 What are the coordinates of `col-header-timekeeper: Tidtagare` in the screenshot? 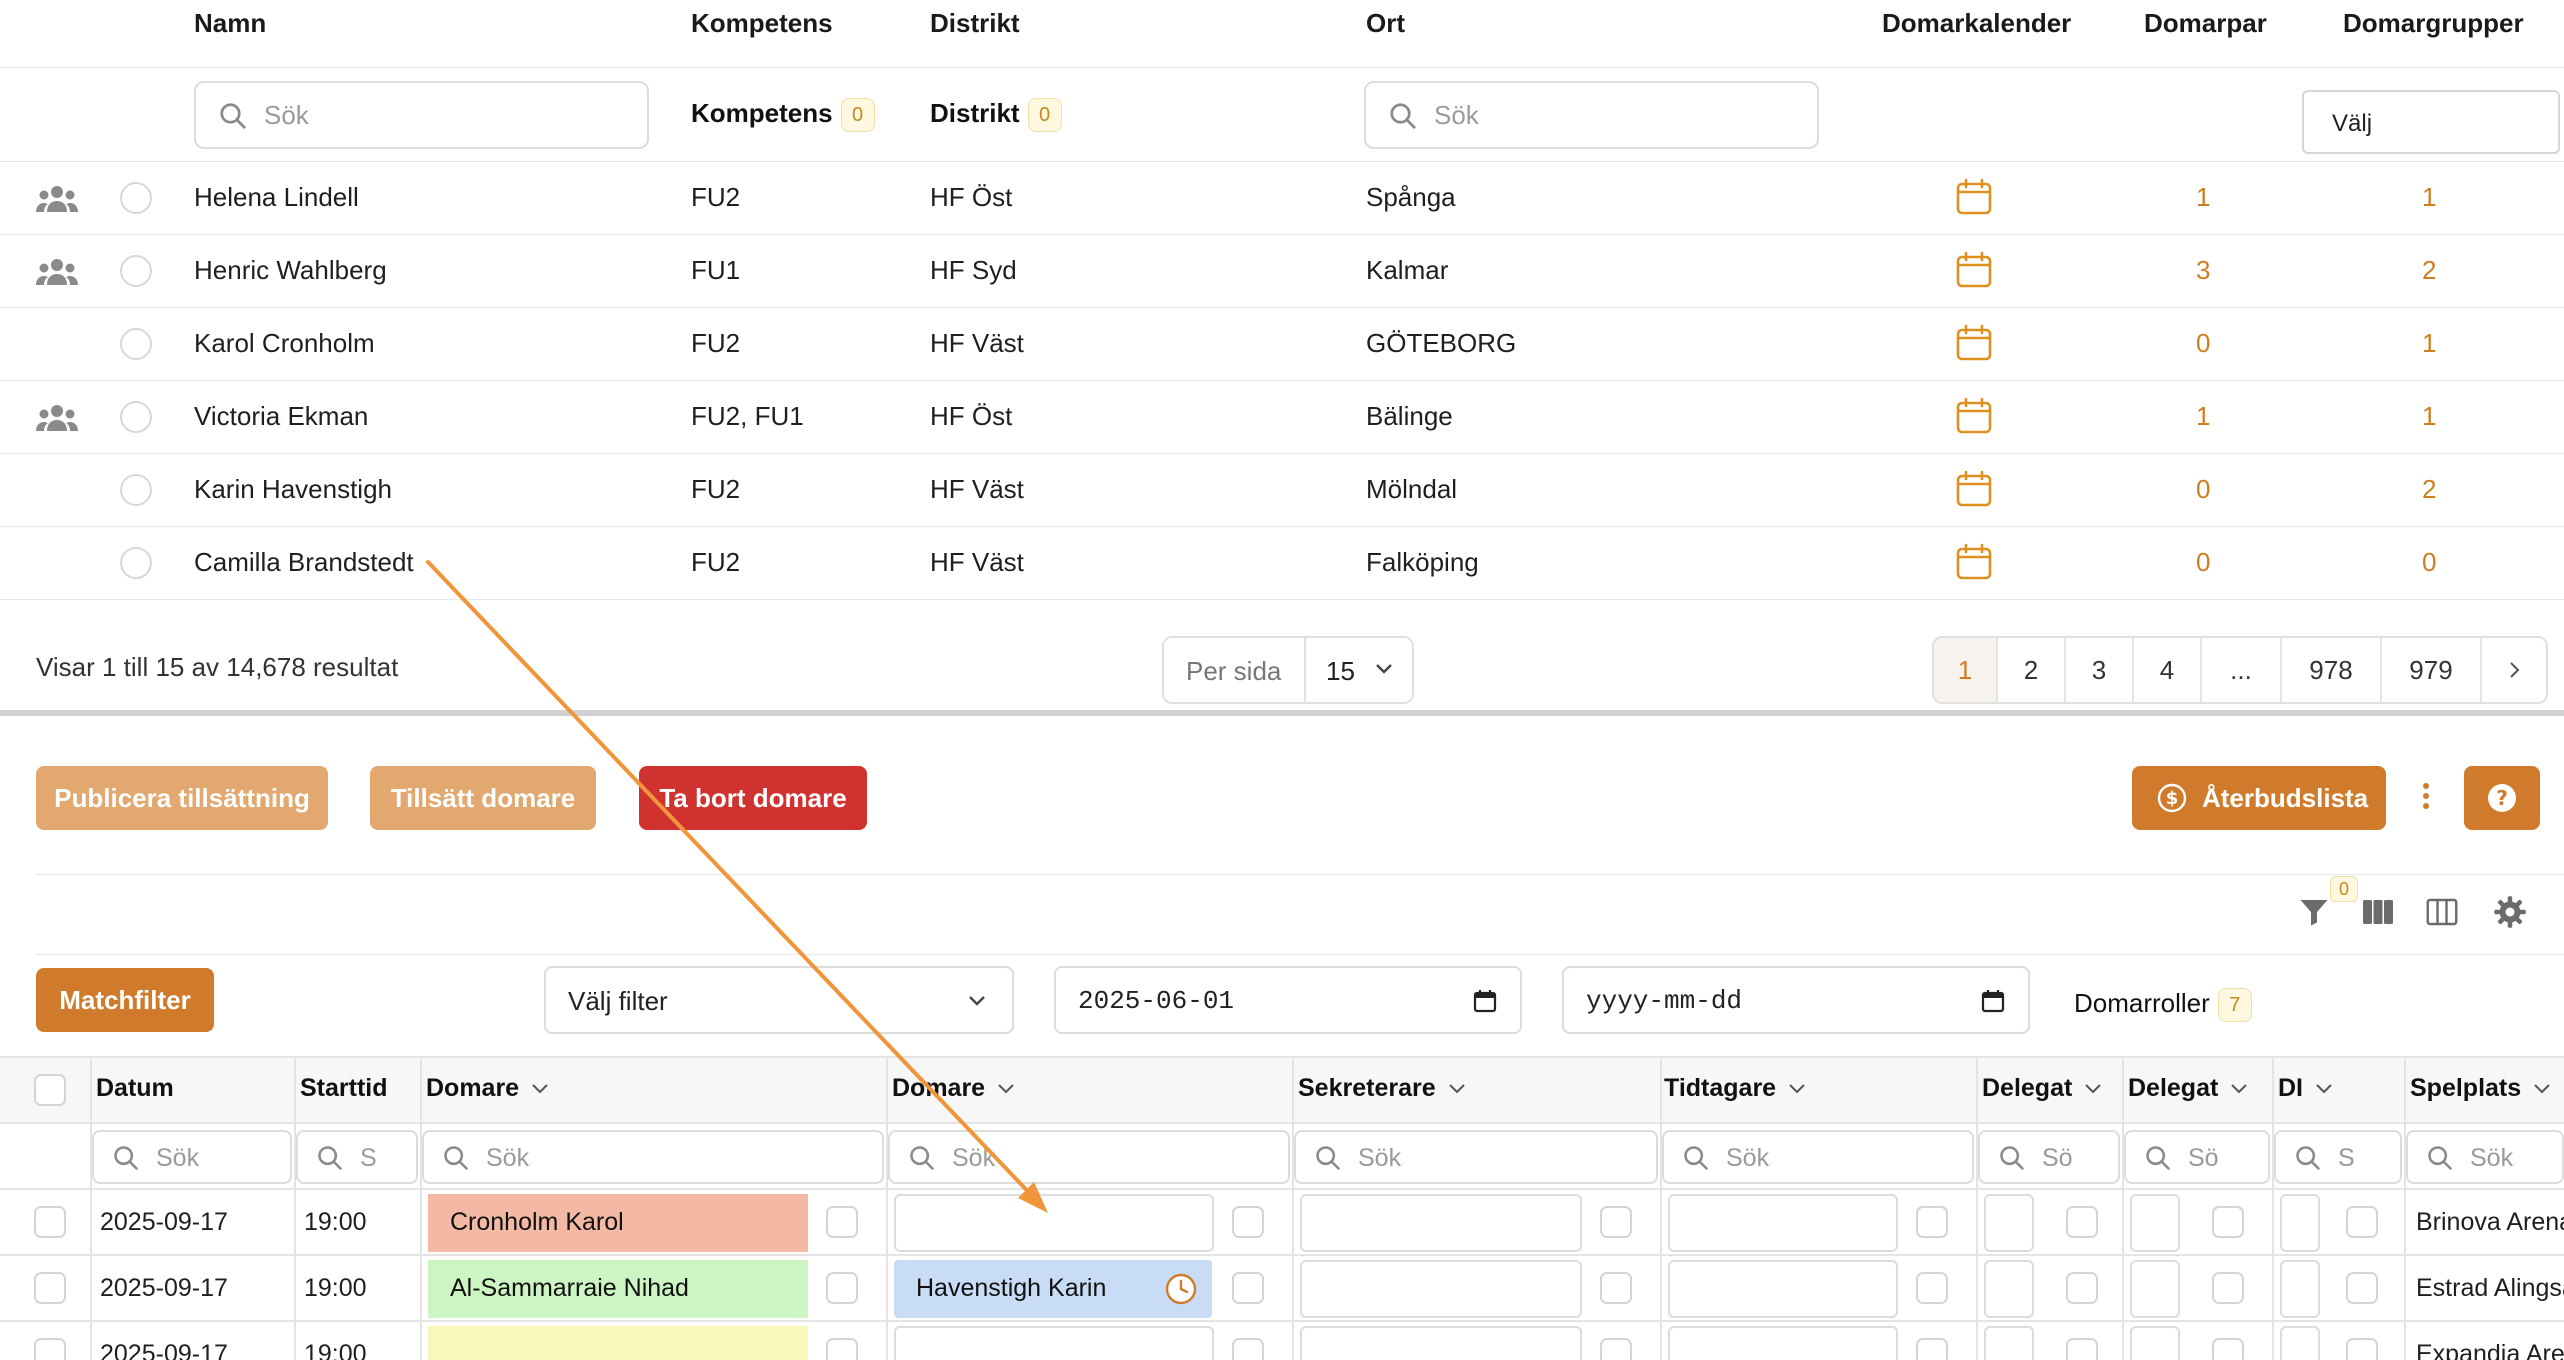 It's located at (1735, 1088).